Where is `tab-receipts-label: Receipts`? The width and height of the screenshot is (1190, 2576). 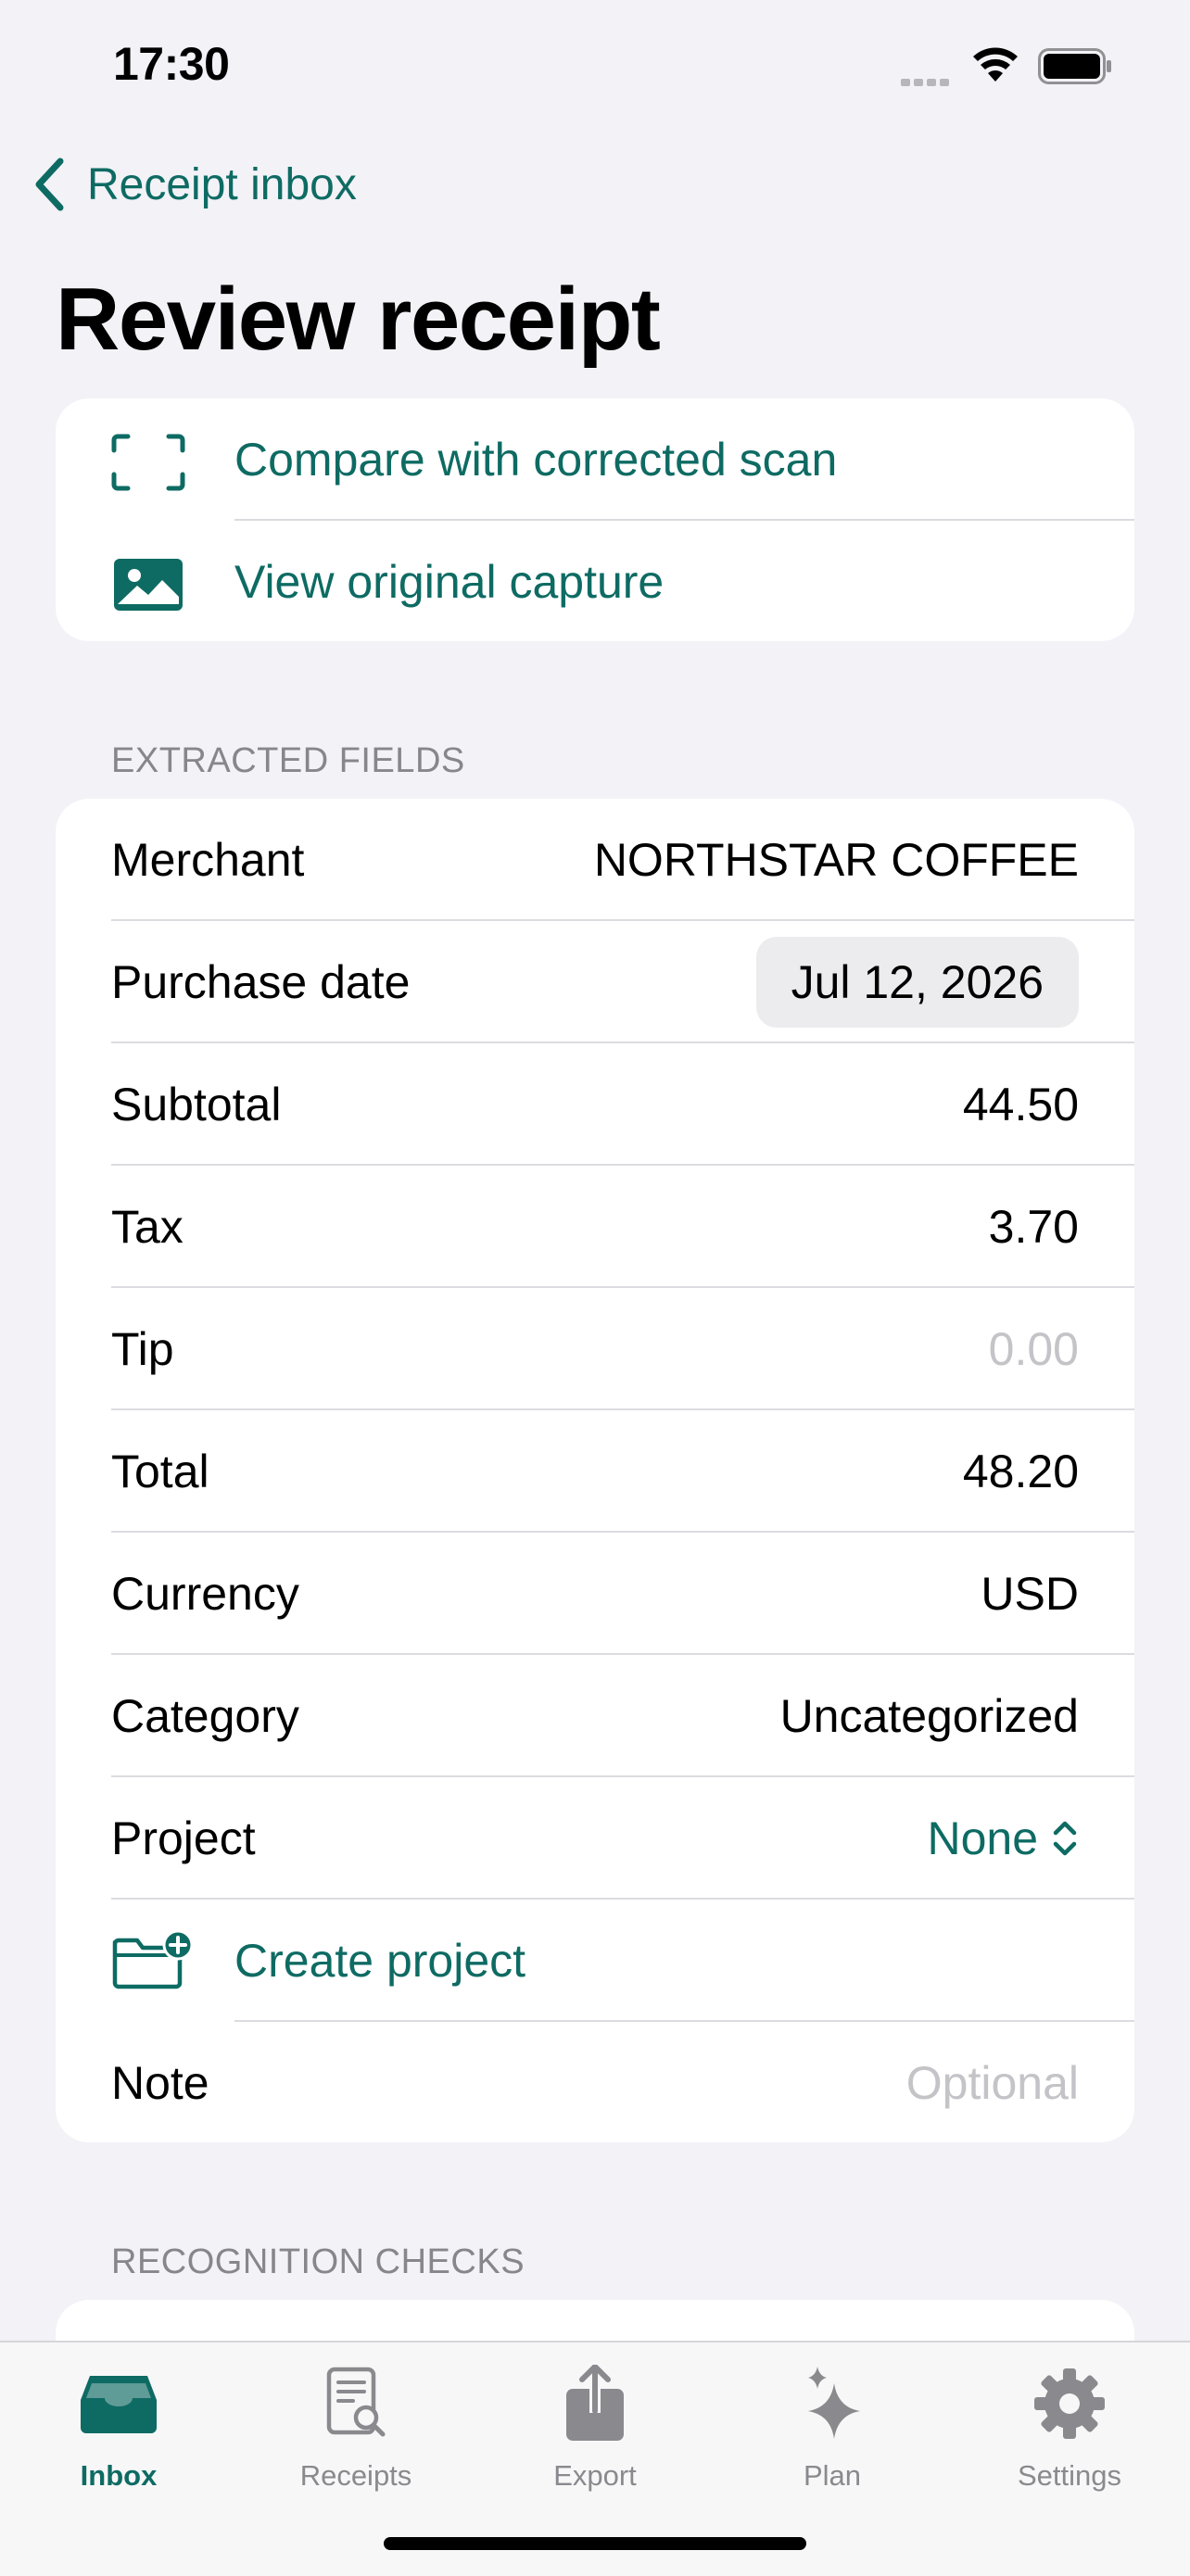 tab-receipts-label: Receipts is located at coordinates (355, 2475).